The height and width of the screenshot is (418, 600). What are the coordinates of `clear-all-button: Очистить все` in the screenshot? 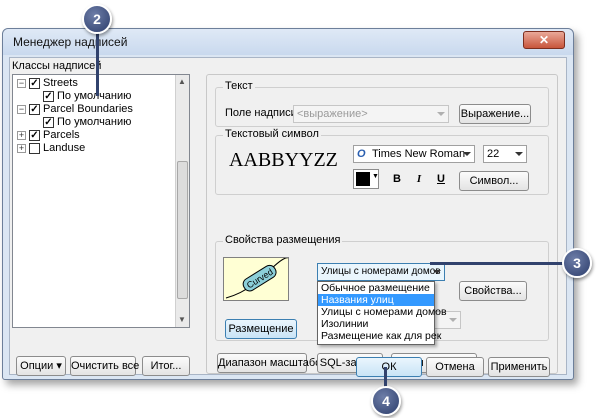 It's located at (104, 366).